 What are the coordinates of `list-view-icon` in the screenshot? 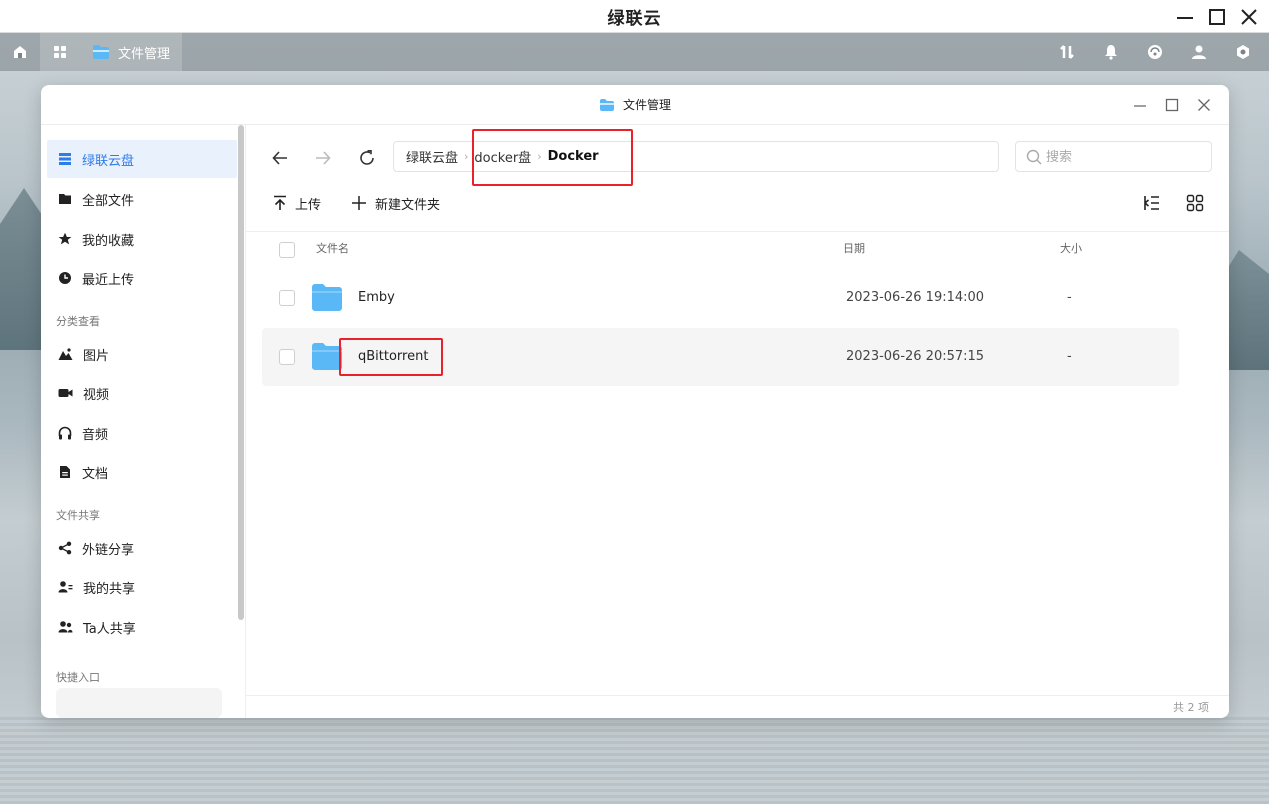 It's located at (1151, 203).